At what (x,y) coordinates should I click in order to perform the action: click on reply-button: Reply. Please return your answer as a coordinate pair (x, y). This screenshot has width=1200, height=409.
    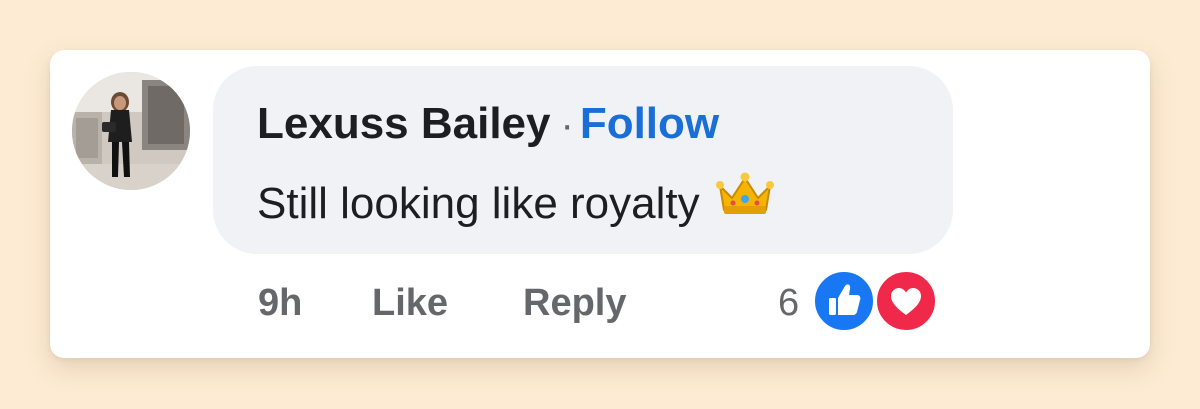
    Looking at the image, I should click on (574, 303).